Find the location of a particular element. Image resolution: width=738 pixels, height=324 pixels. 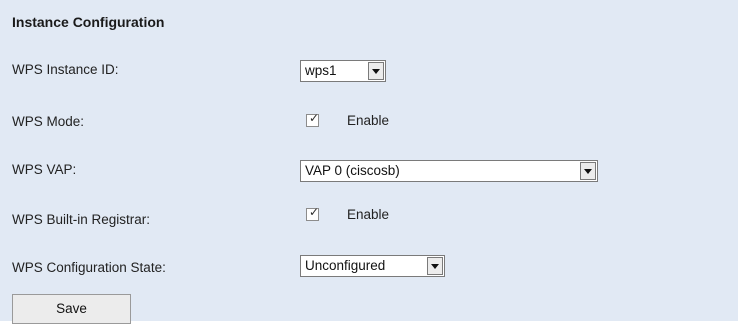

wps-mode-checkbox: ✓ is located at coordinates (313, 119).